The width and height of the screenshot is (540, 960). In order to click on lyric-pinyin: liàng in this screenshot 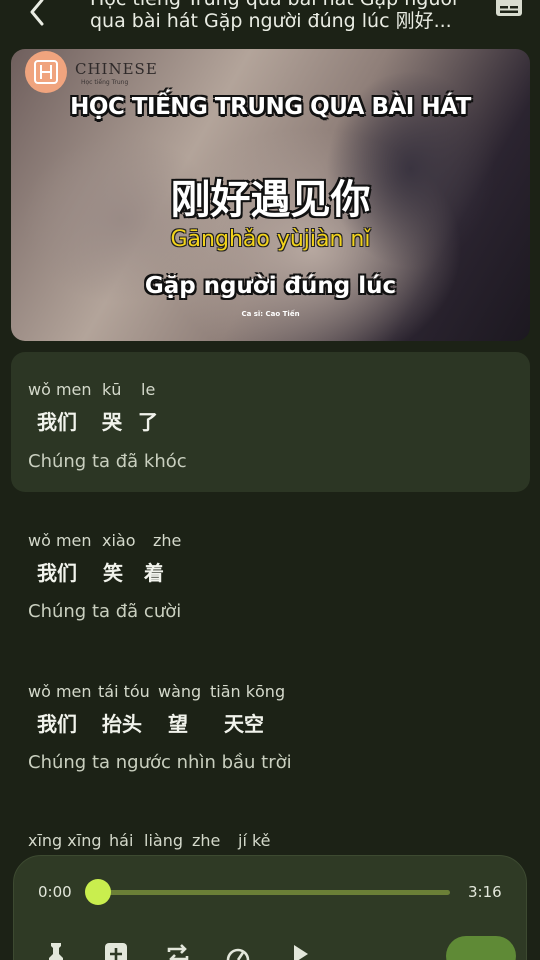, I will do `click(163, 840)`.